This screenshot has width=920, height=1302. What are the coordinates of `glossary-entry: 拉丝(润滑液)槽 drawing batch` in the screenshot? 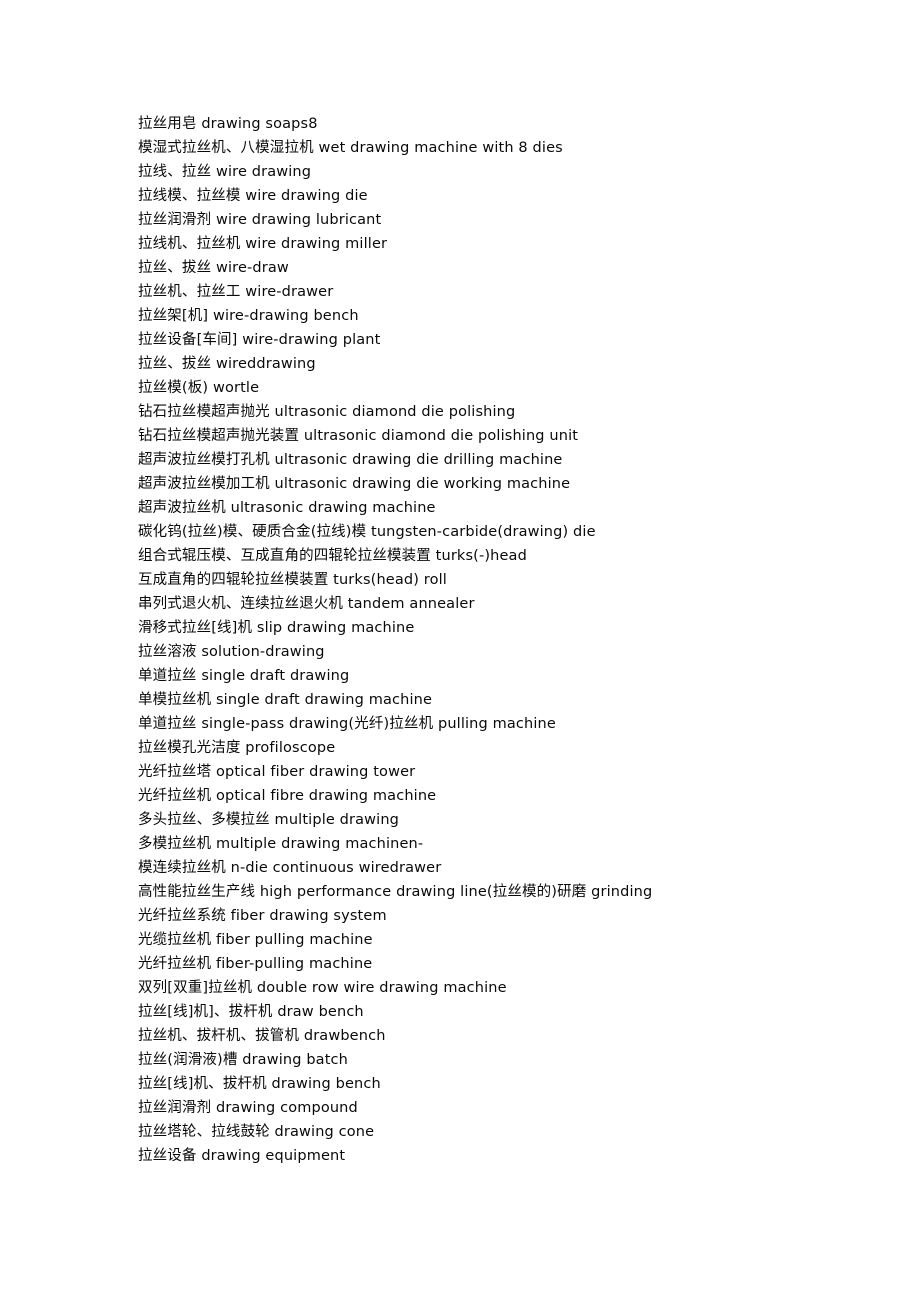 It's located at (508, 1060).